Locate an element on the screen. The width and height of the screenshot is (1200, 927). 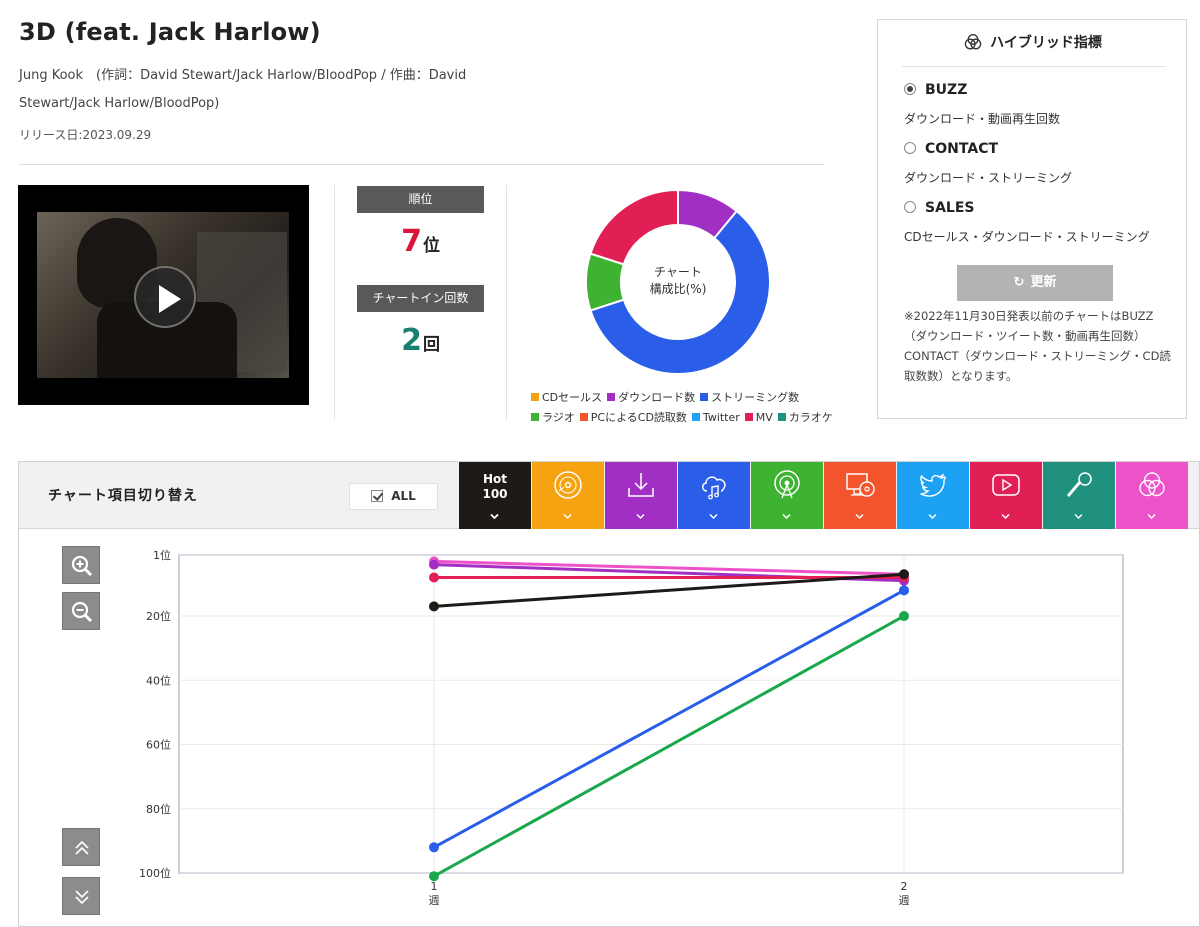
tab-pc-cd-read is located at coordinates (860, 495).